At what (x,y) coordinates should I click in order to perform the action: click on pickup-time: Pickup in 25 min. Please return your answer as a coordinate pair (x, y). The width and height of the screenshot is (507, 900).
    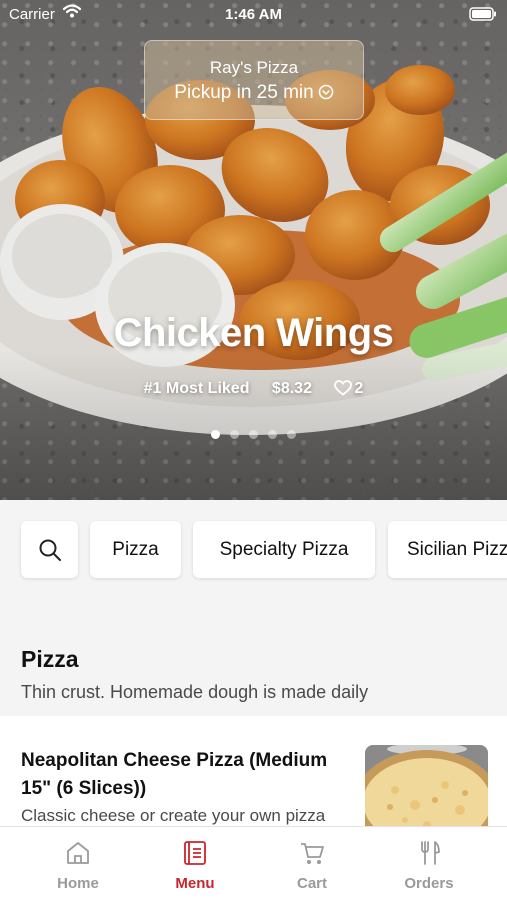
    Looking at the image, I should click on (254, 93).